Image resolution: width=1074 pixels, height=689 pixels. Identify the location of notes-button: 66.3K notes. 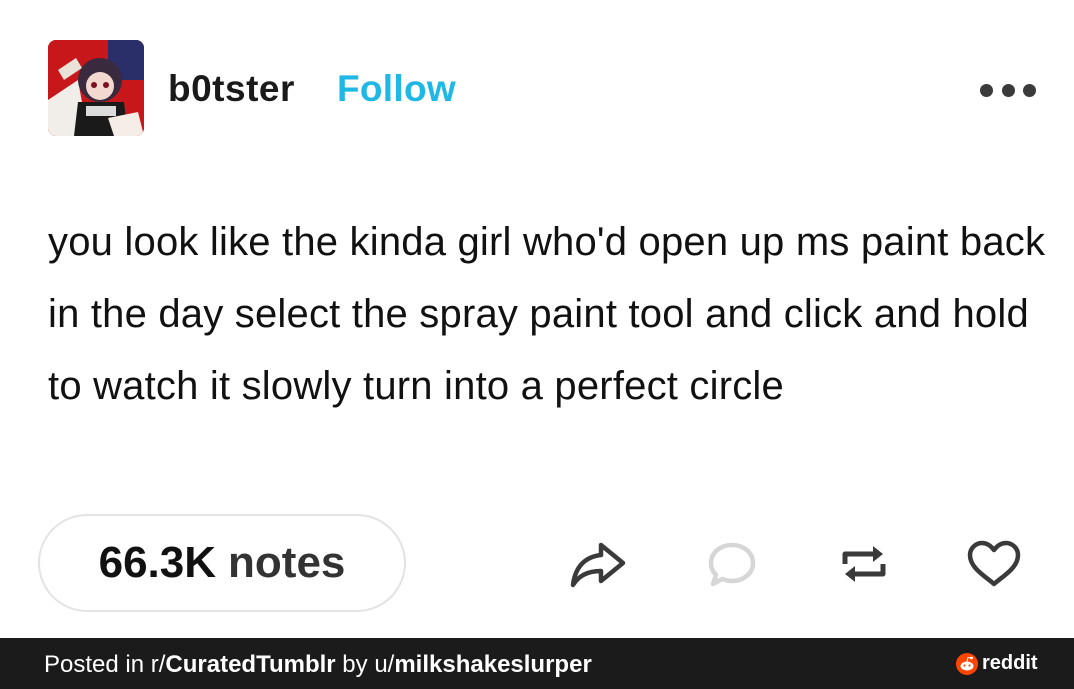
(222, 563).